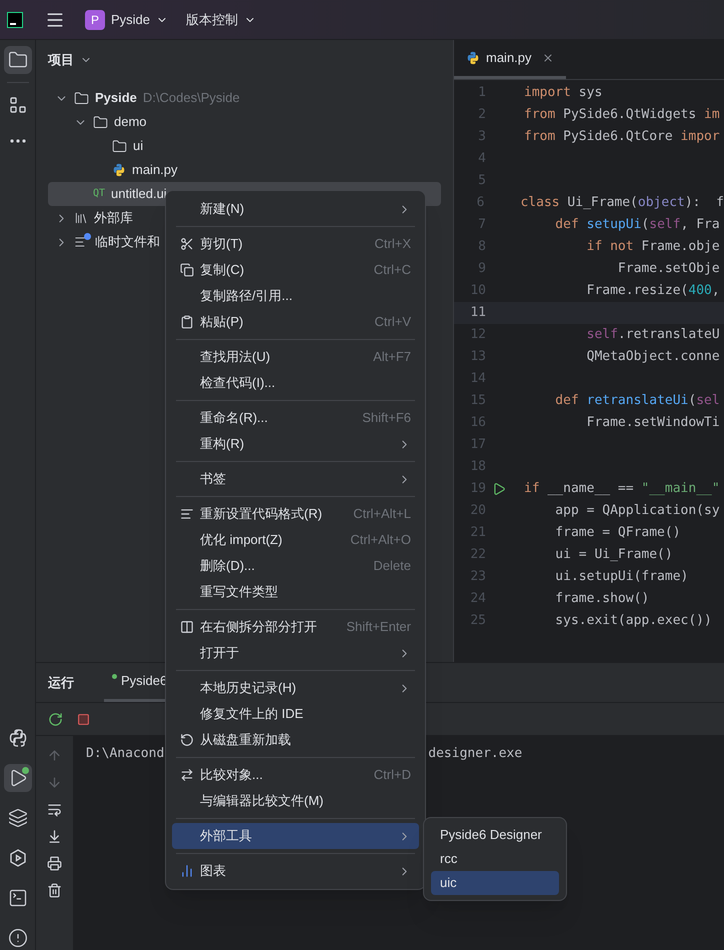 The image size is (724, 950). Describe the element at coordinates (622, 489) in the screenshot. I see `code-line: if __name__ == "__main__"` at that location.